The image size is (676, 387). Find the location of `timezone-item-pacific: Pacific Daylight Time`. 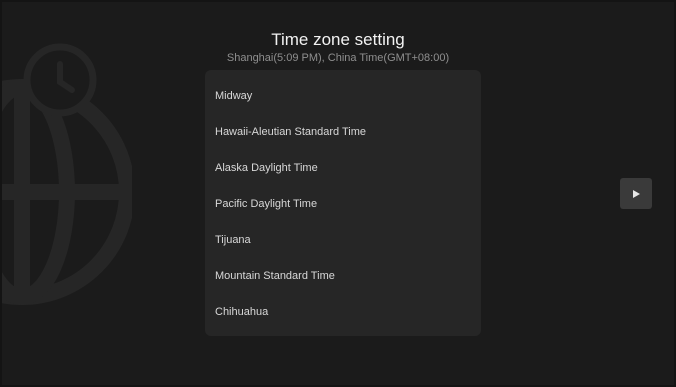

timezone-item-pacific: Pacific Daylight Time is located at coordinates (343, 204).